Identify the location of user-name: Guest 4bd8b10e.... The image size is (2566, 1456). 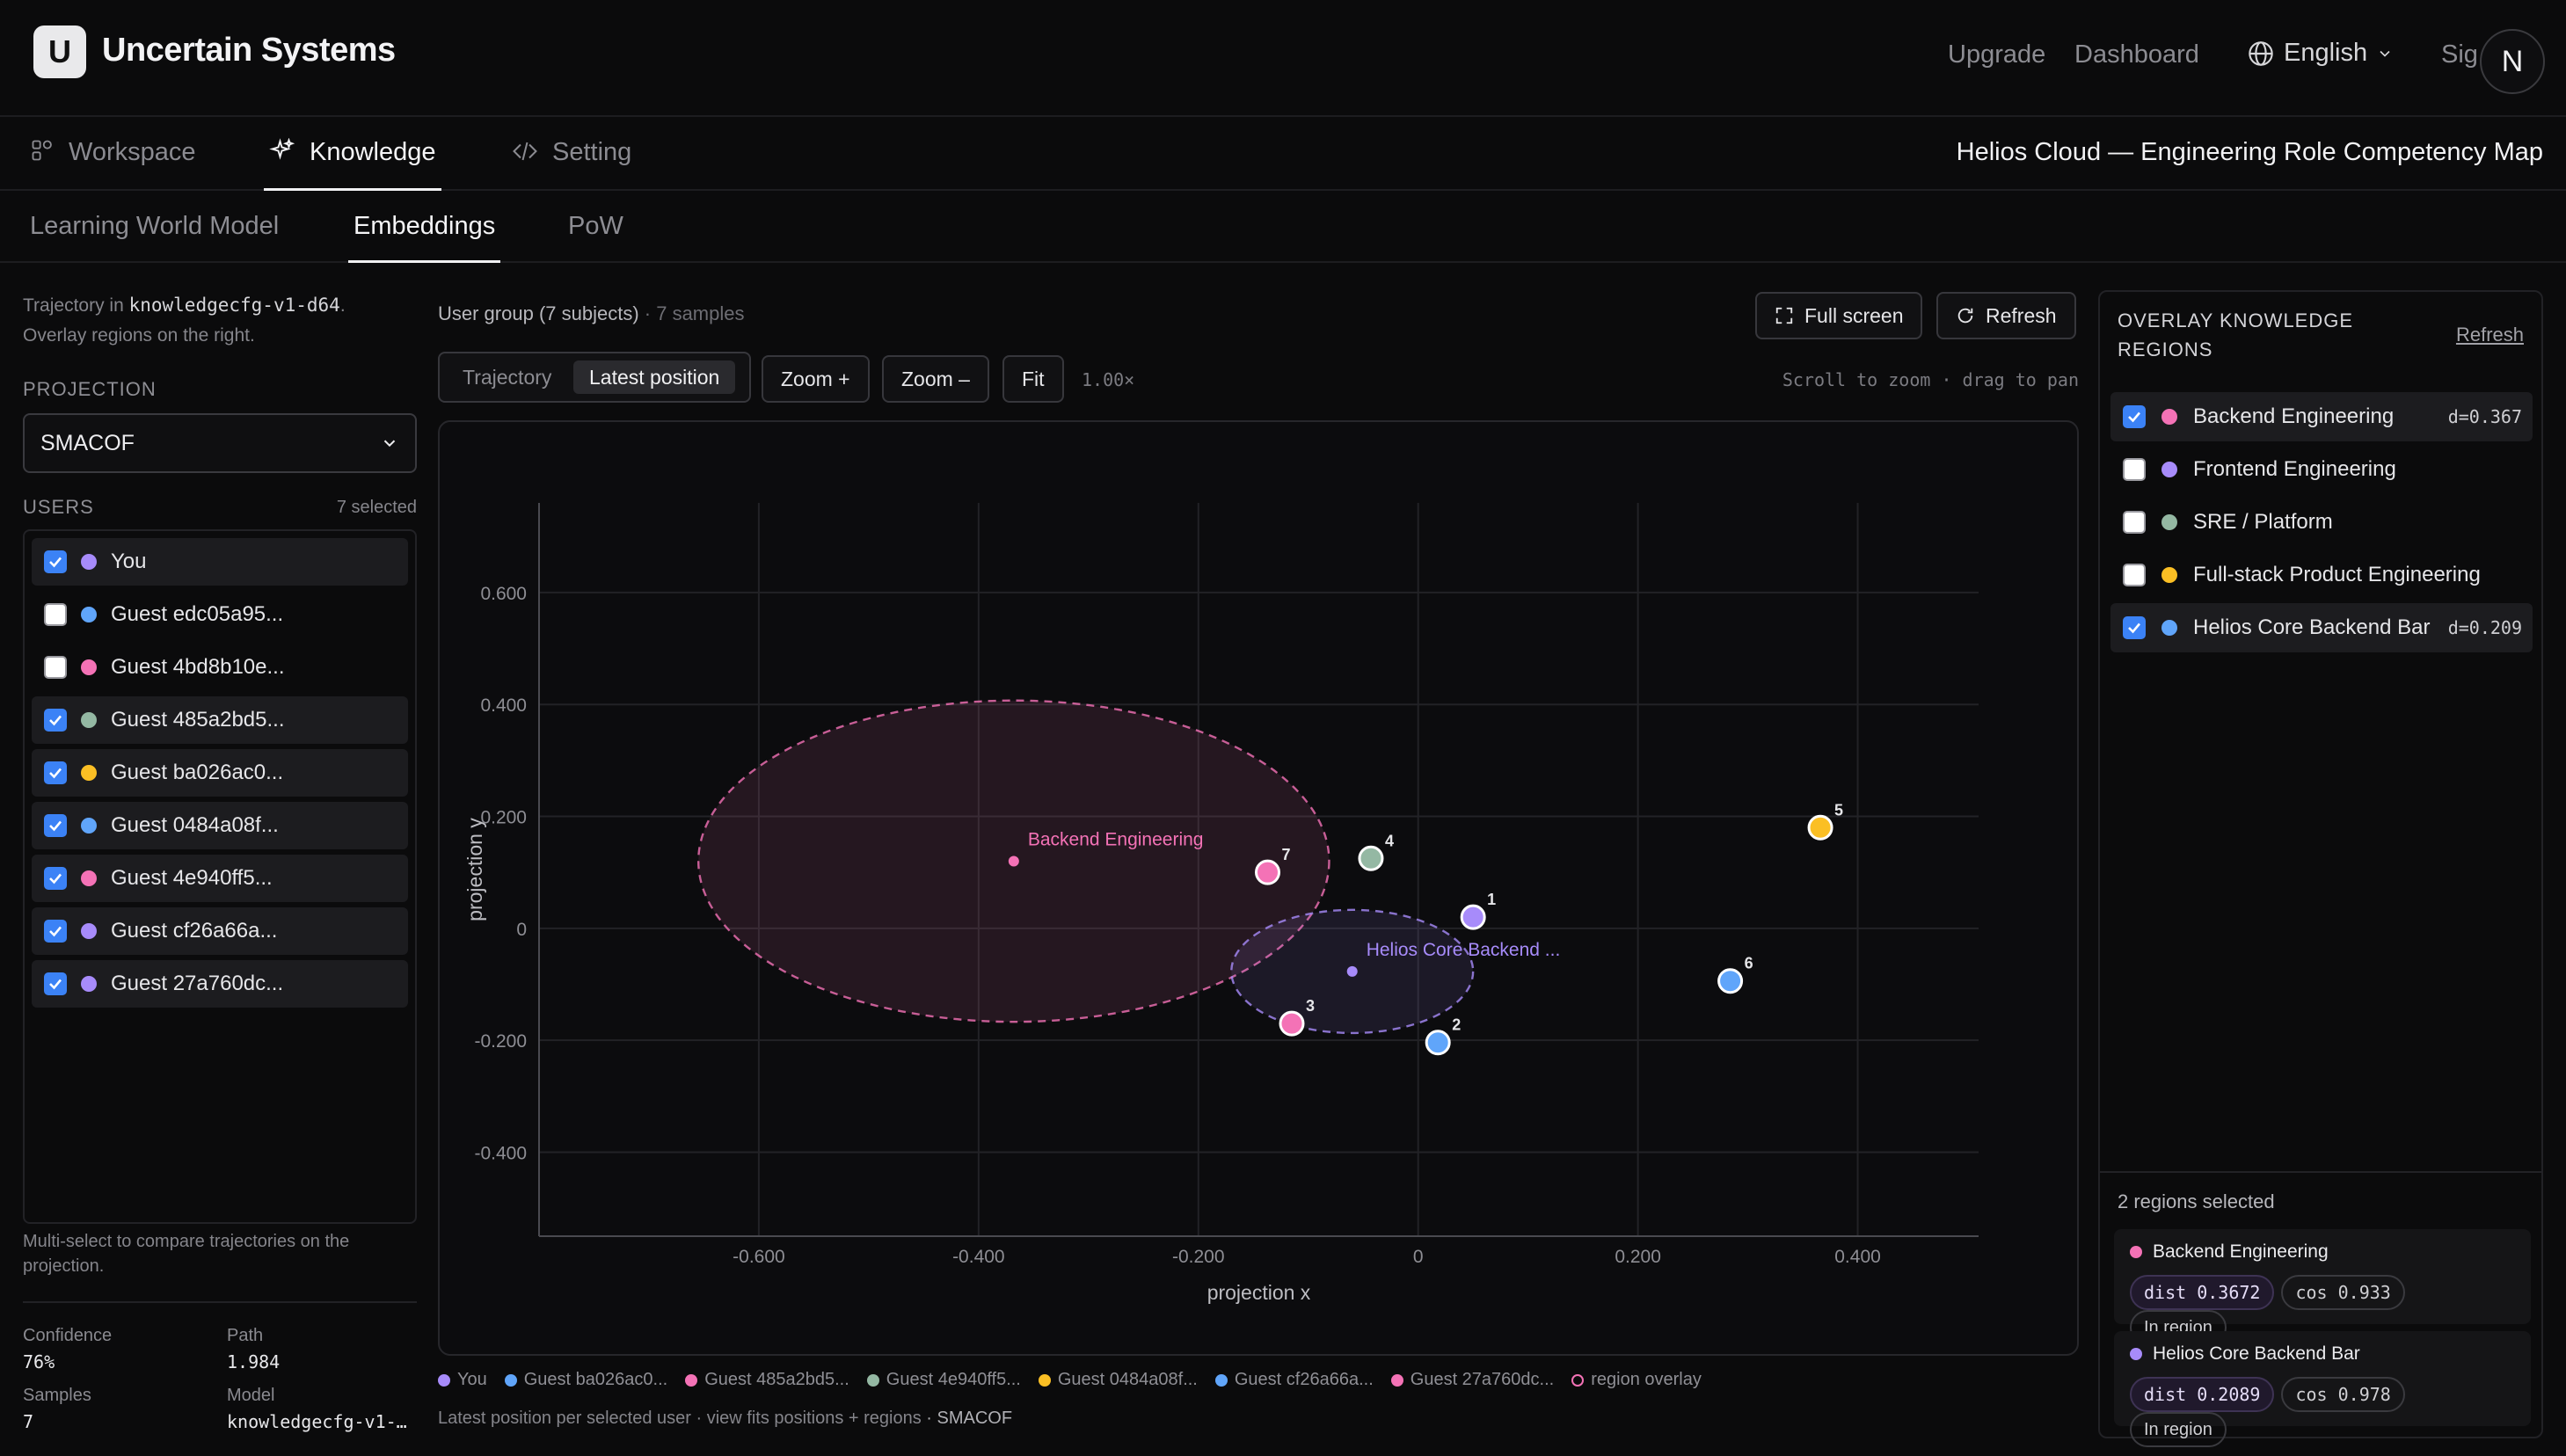
(198, 667).